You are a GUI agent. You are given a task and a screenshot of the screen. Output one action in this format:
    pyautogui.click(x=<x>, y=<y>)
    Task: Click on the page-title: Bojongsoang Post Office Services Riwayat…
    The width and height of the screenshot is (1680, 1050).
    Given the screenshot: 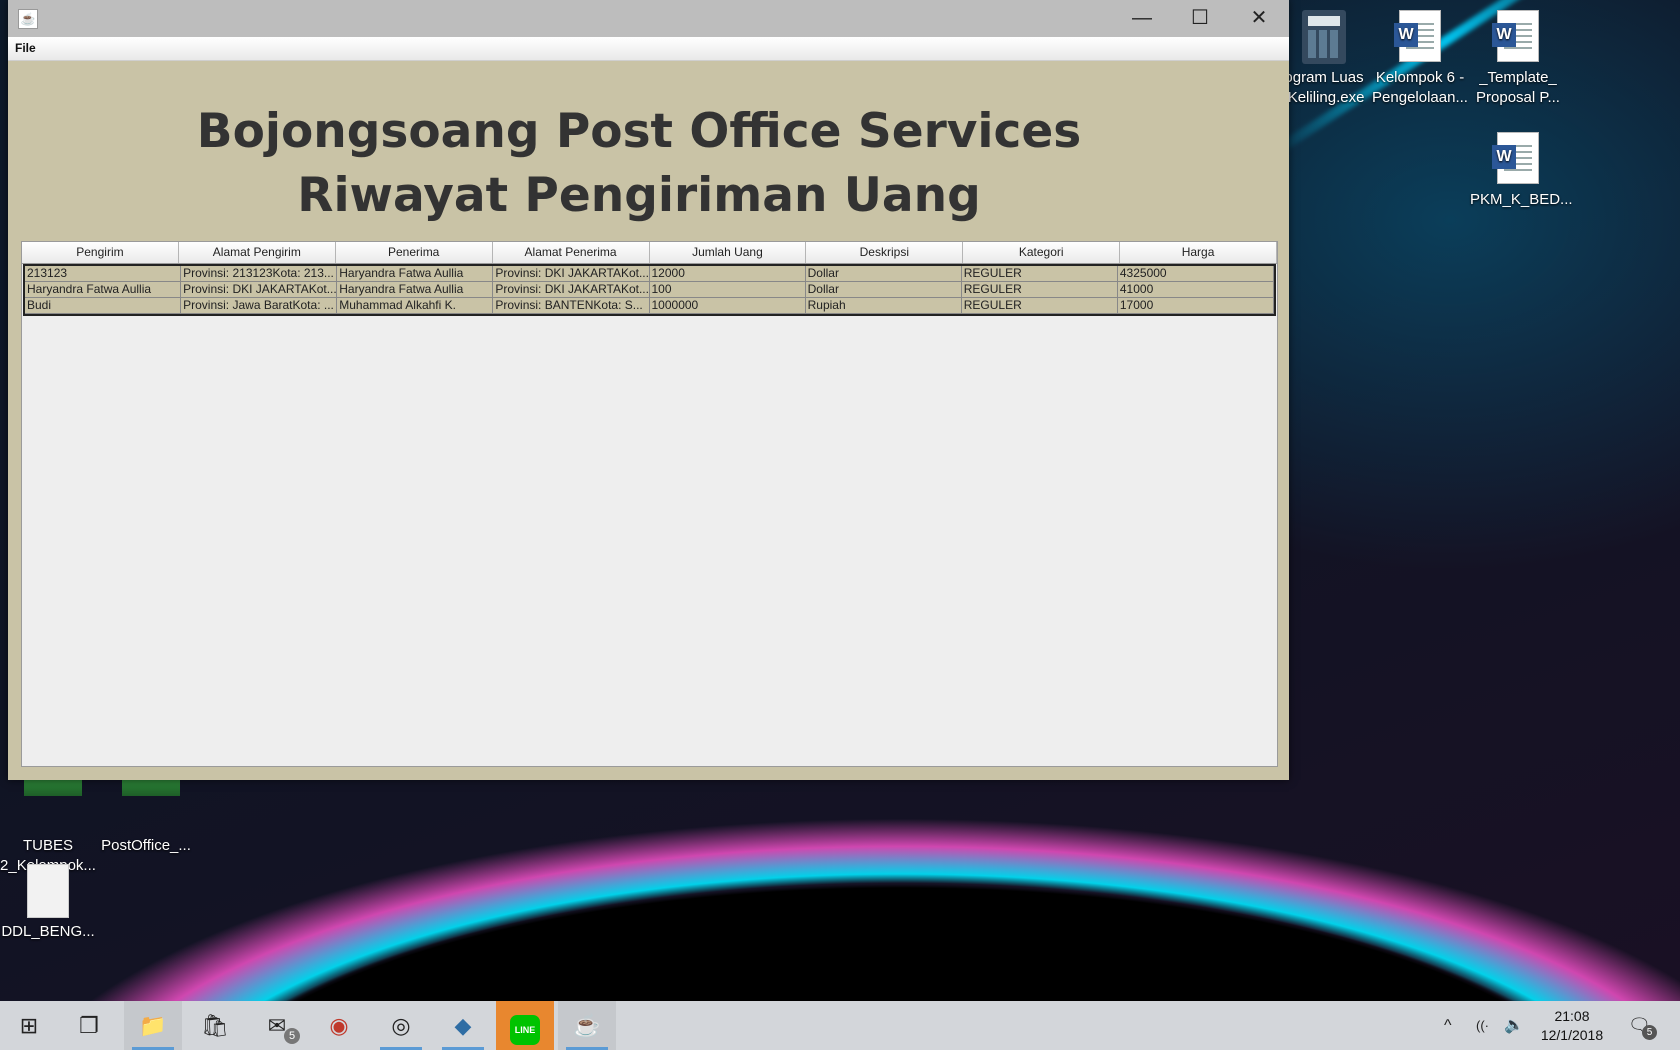 What is the action you would take?
    pyautogui.click(x=639, y=164)
    